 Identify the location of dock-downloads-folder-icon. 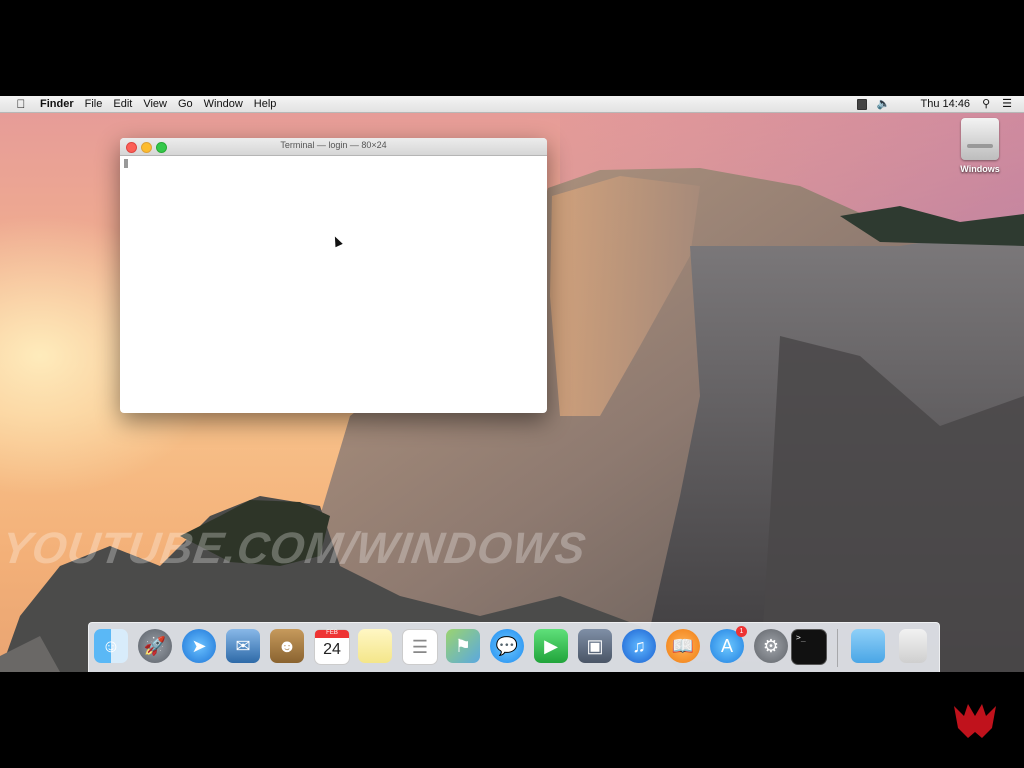
(868, 646).